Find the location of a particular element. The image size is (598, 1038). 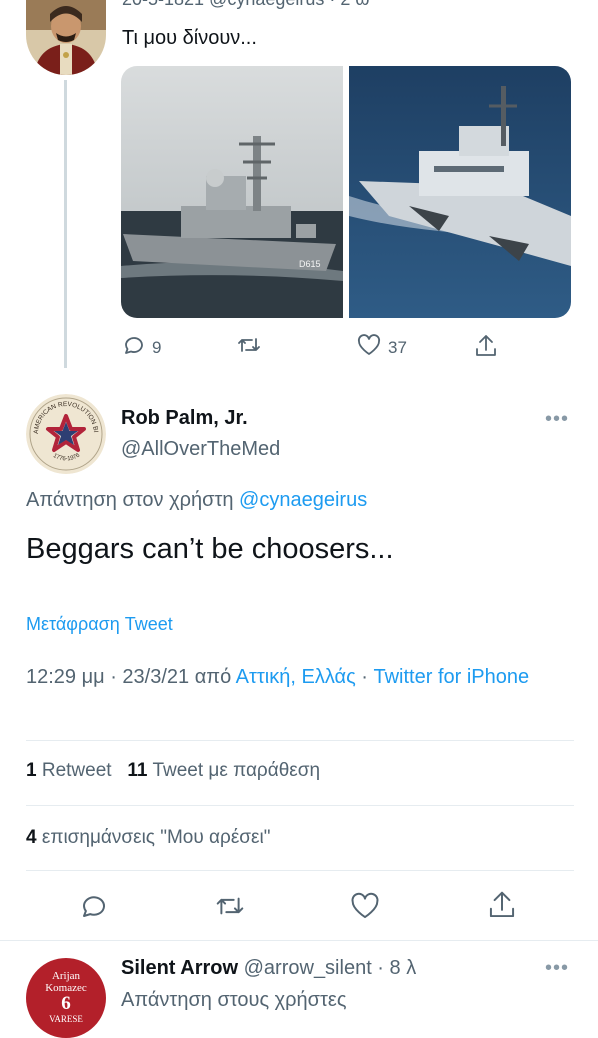

svg-text: D615 is located at coordinates (310, 264).